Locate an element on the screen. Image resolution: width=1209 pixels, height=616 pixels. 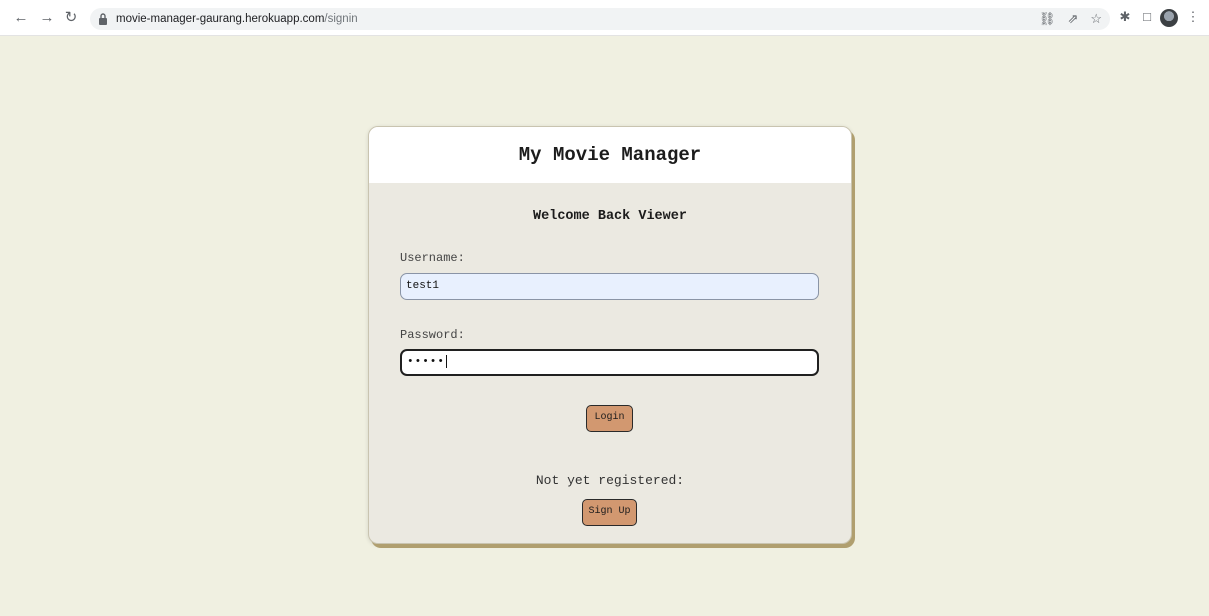
extensions-icon: ✱ is located at coordinates (1125, 17).